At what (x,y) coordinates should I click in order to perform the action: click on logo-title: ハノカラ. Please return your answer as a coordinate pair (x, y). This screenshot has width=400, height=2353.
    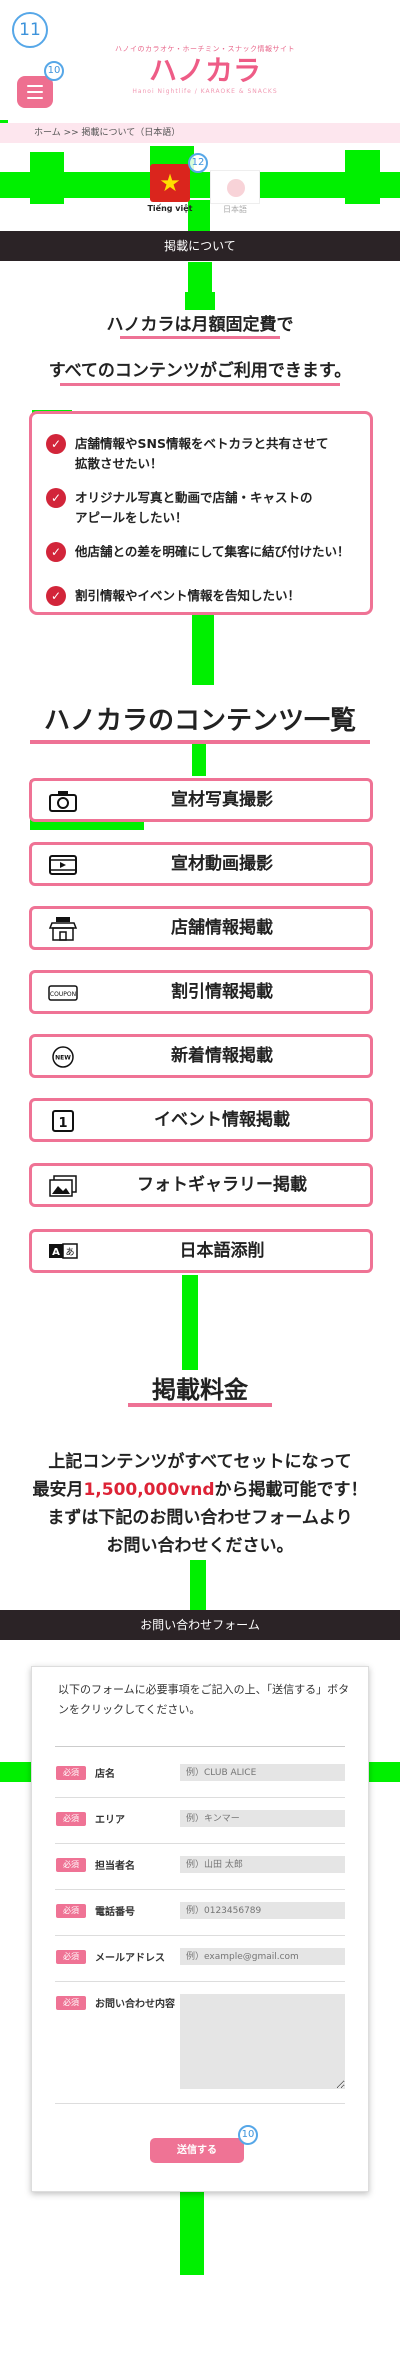
    Looking at the image, I should click on (204, 70).